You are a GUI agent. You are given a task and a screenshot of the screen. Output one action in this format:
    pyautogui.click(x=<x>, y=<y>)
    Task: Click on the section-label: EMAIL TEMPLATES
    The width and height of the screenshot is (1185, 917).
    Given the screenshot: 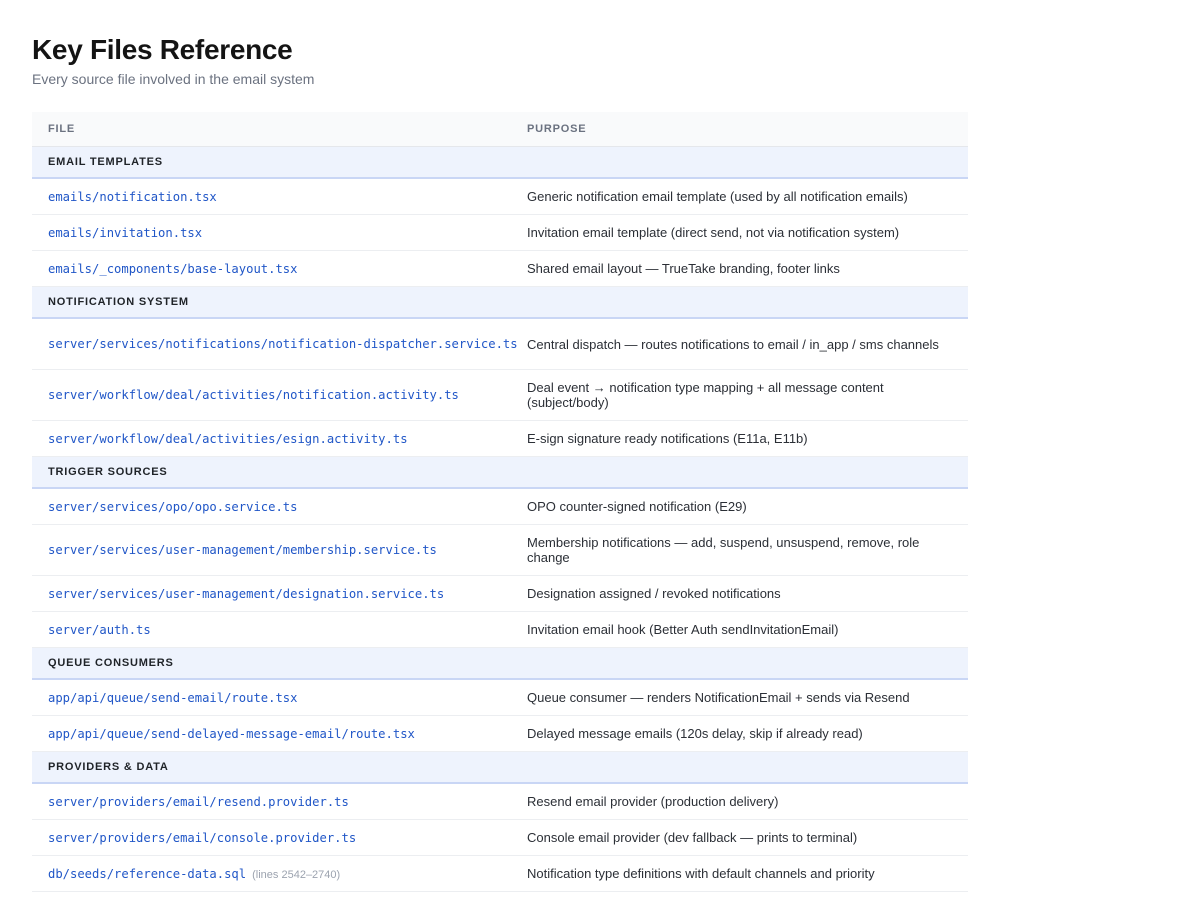 What is the action you would take?
    pyautogui.click(x=105, y=162)
    